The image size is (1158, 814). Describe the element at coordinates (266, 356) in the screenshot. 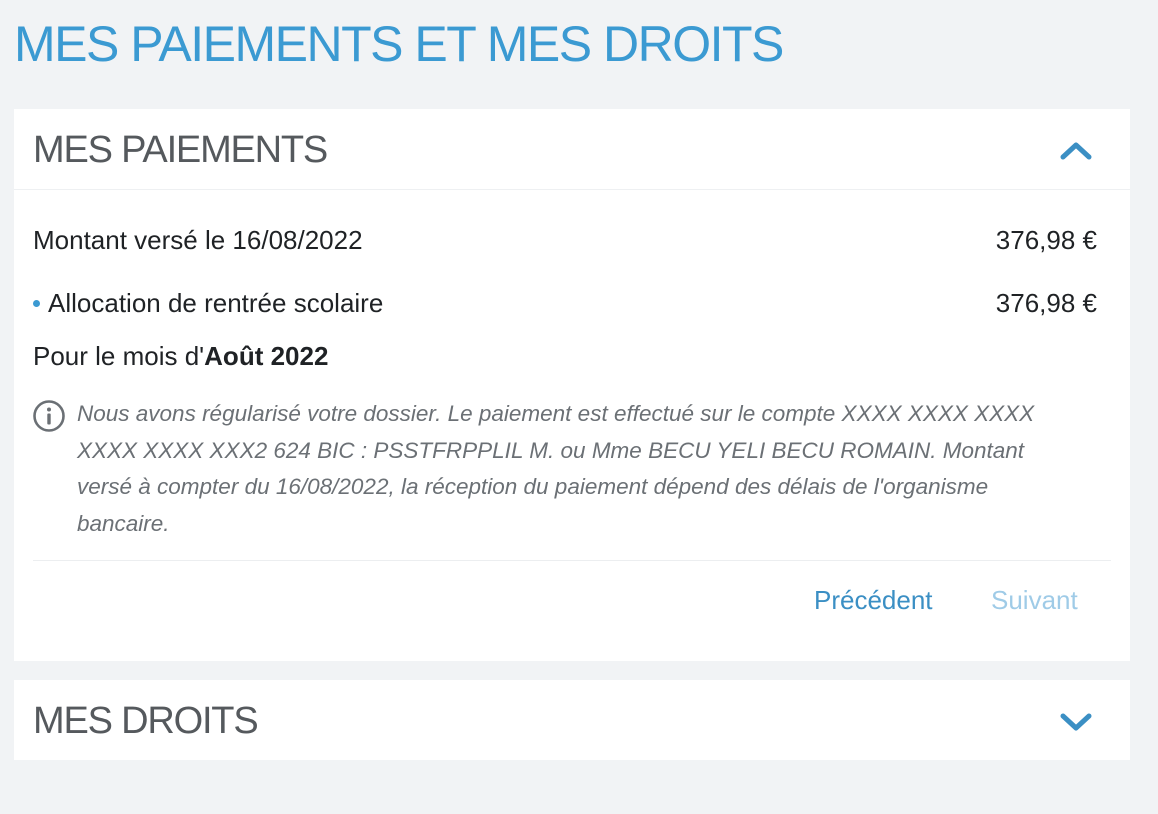

I see `payment-month-value: Août 2022` at that location.